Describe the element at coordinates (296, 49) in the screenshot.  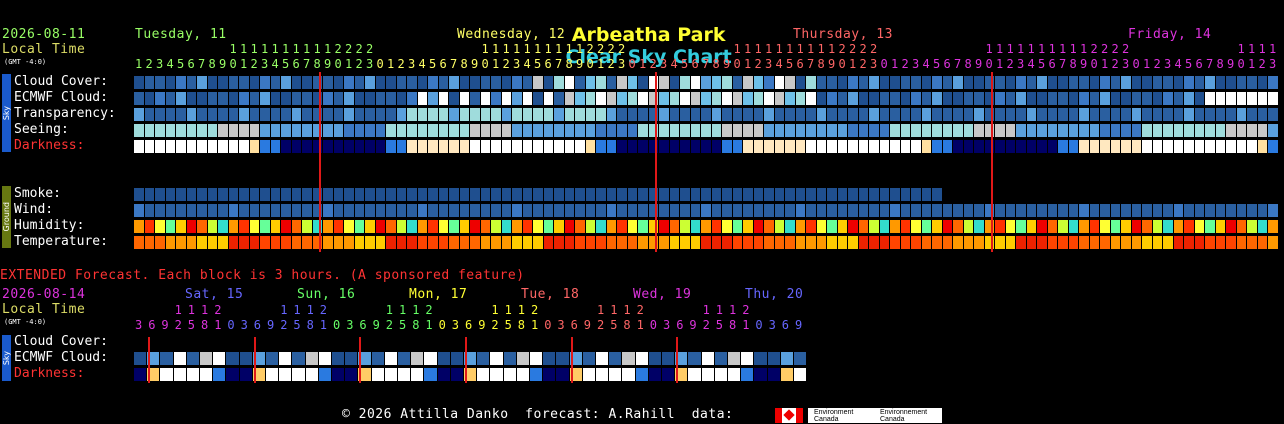
I see `hour-tens-digit: 1` at that location.